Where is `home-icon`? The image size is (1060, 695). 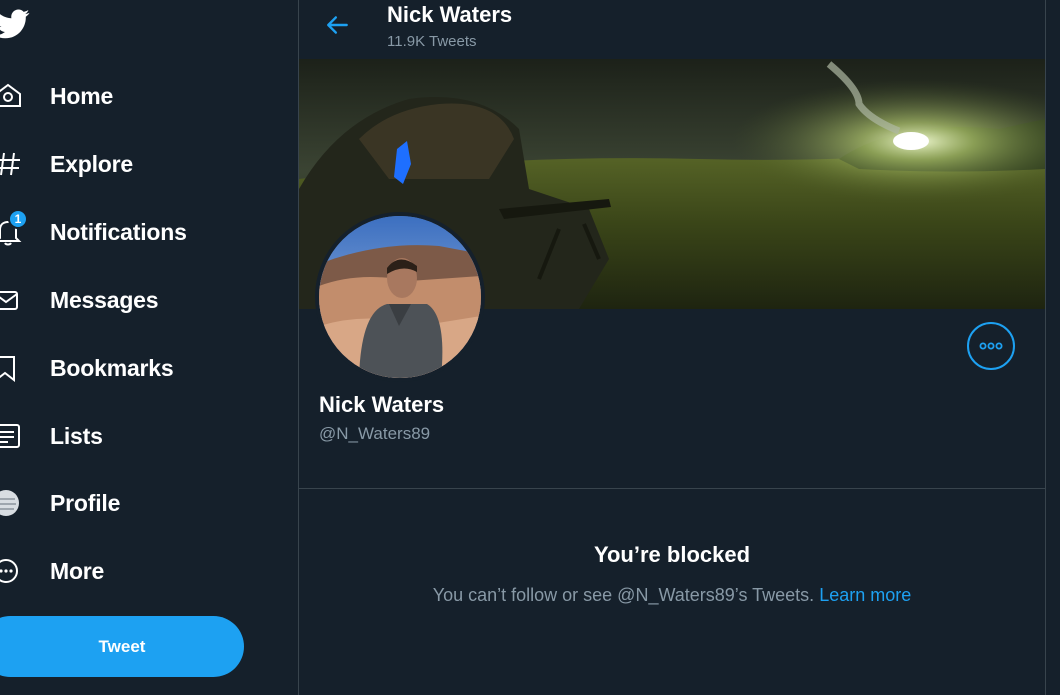 home-icon is located at coordinates (10, 95).